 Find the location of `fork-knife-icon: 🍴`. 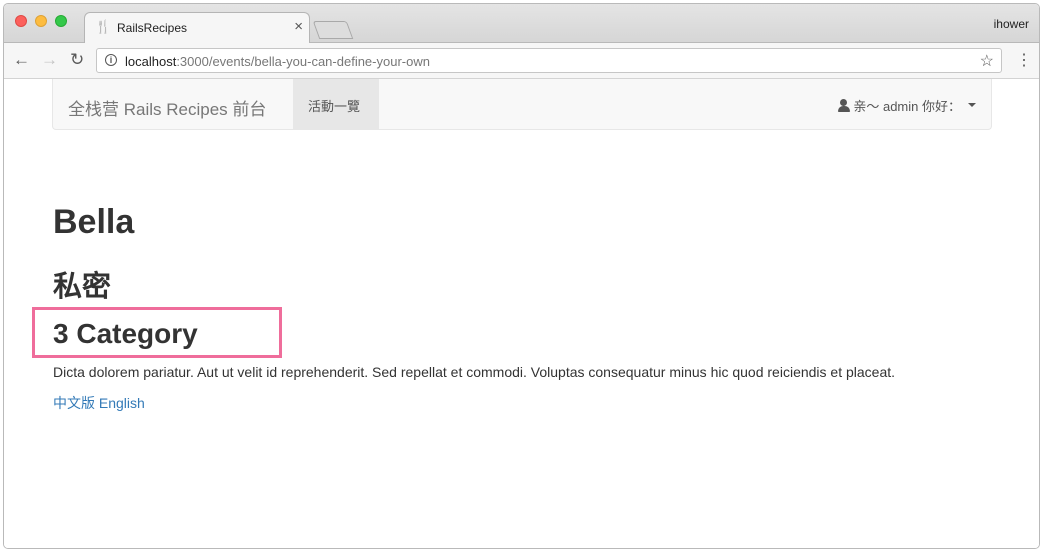

fork-knife-icon: 🍴 is located at coordinates (103, 26).